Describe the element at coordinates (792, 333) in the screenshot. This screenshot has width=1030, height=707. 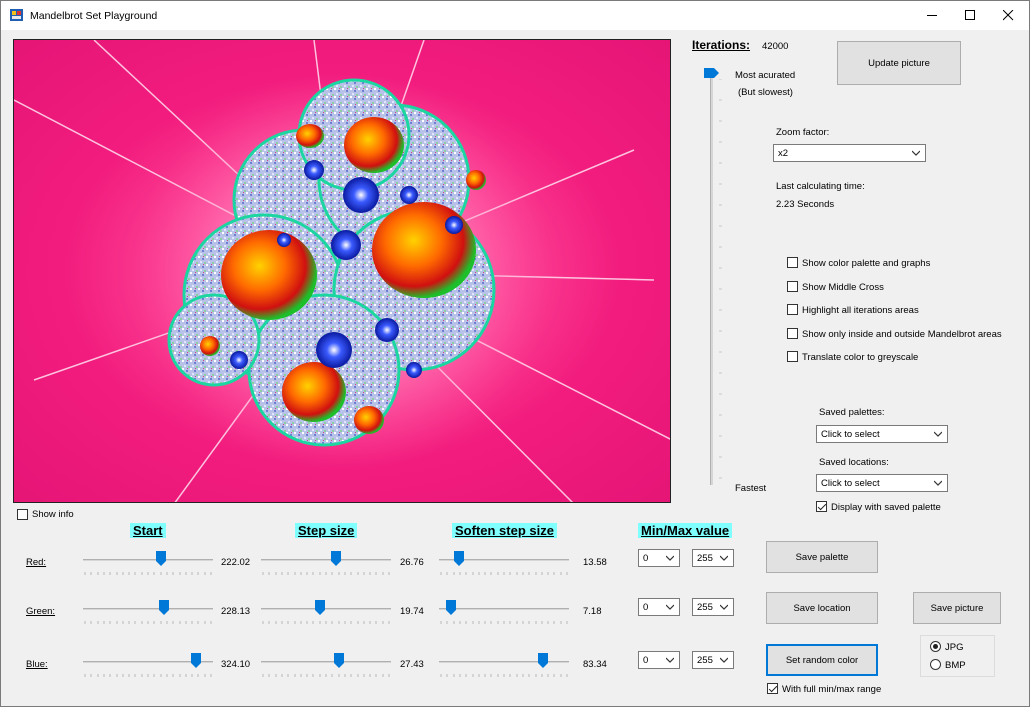
I see `option-inside-outside-checkbox` at that location.